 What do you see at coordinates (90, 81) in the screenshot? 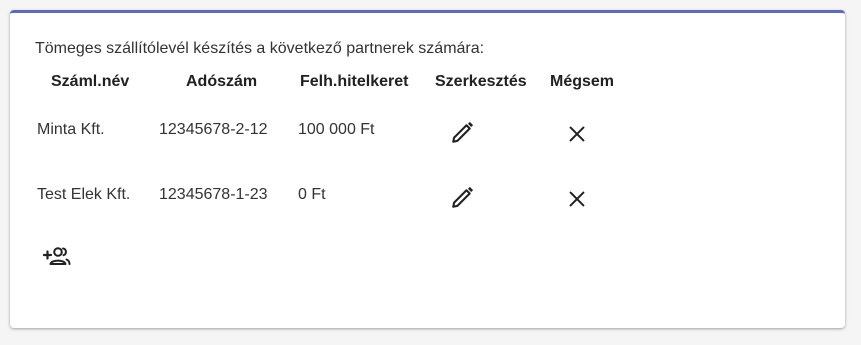
I see `column-header-name: Száml.név` at bounding box center [90, 81].